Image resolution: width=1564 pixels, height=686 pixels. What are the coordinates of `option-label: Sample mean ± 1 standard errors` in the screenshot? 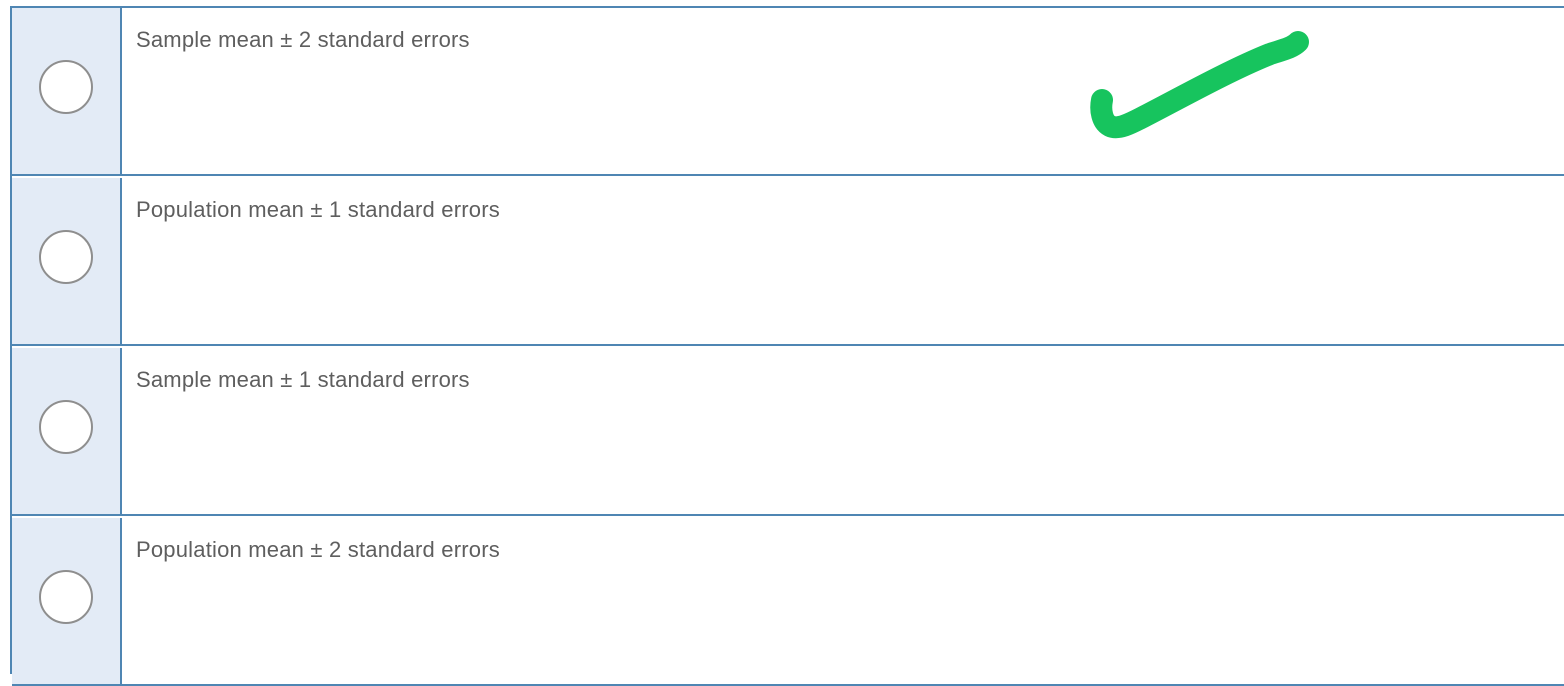 It's located at (303, 379).